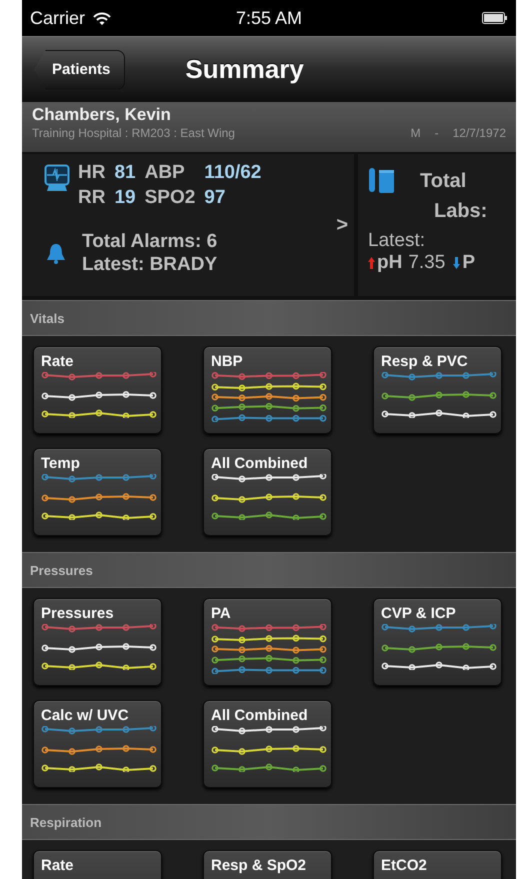 The width and height of the screenshot is (519, 879). What do you see at coordinates (244, 69) in the screenshot?
I see `nav-title: Summary` at bounding box center [244, 69].